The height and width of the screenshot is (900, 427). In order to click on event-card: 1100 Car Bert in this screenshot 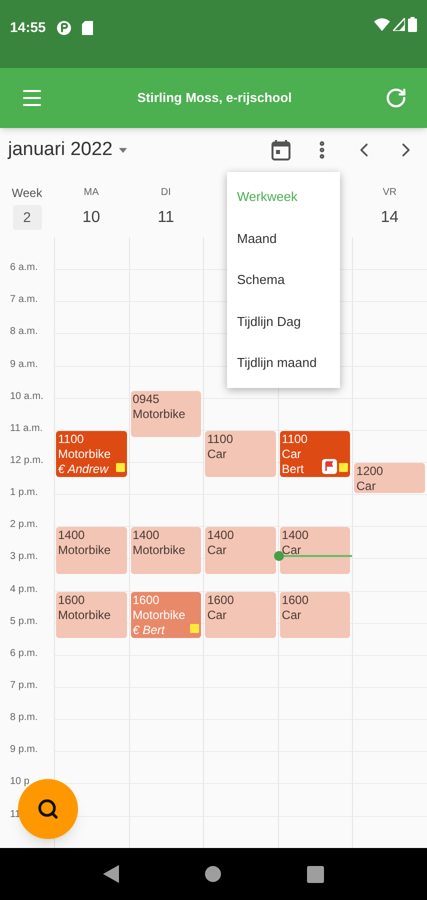, I will do `click(315, 454)`.